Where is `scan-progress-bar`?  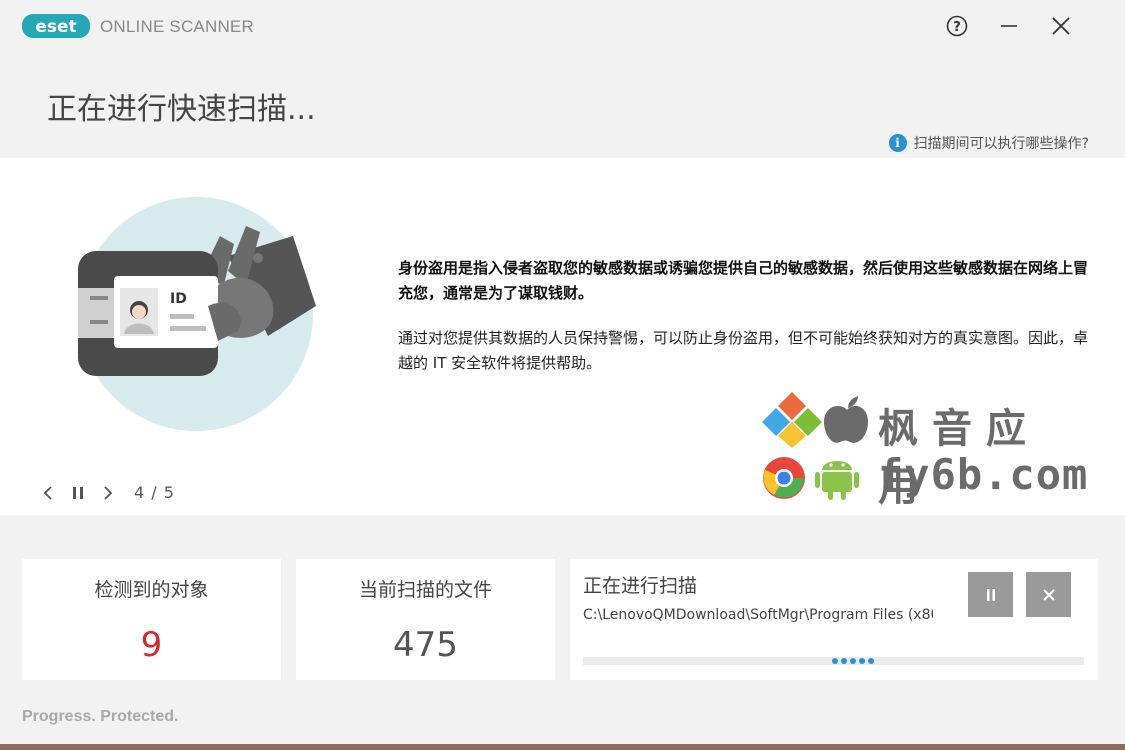 scan-progress-bar is located at coordinates (833, 661).